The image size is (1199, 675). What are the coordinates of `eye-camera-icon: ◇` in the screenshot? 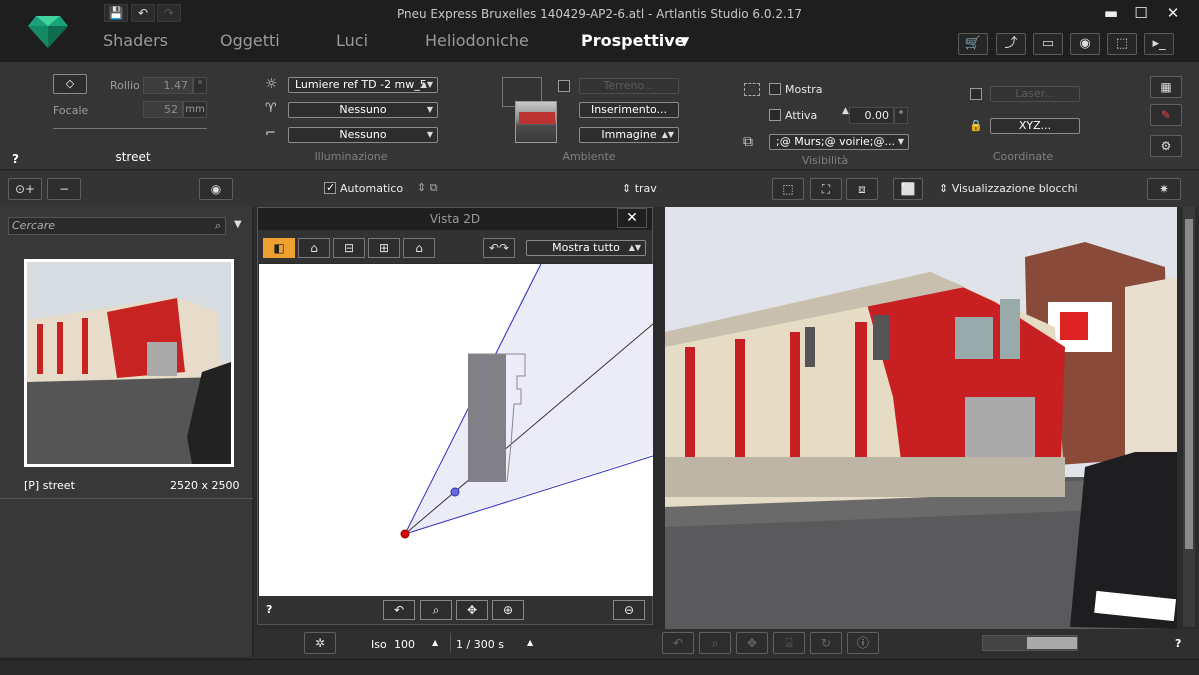 It's located at (70, 84).